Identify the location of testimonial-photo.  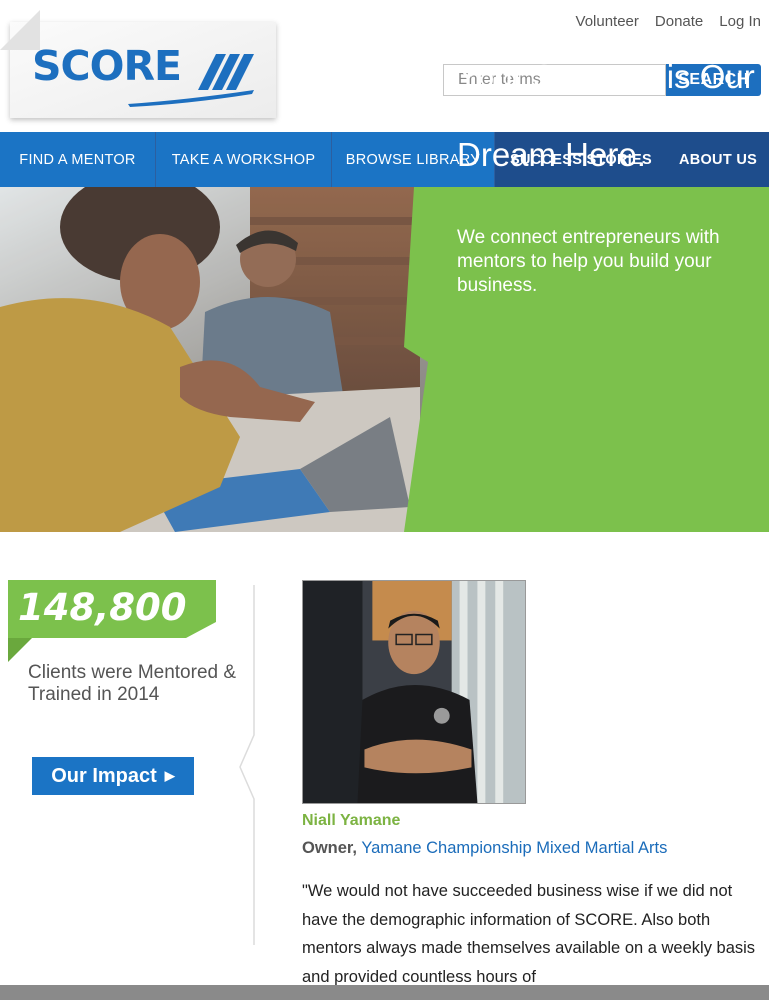
(414, 692).